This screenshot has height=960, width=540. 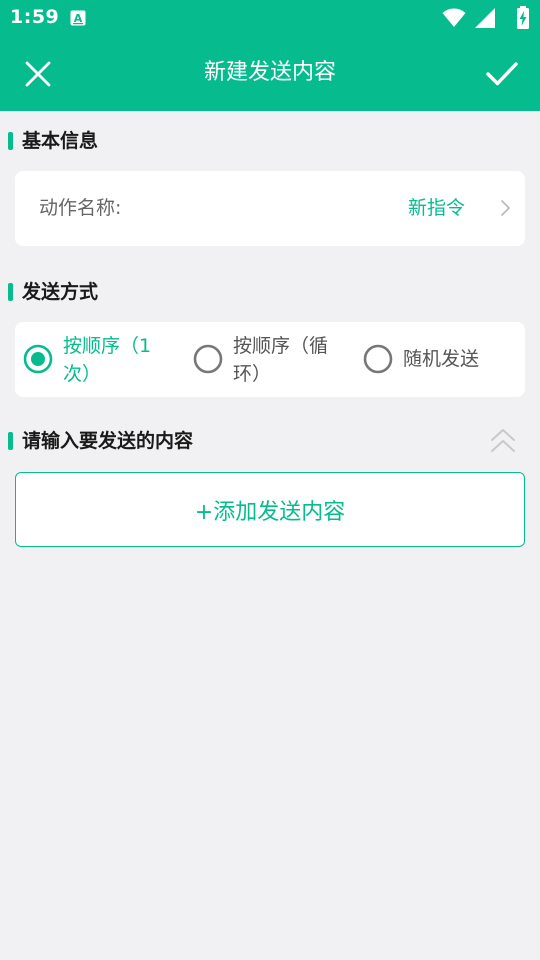 I want to click on check-icon, so click(x=502, y=74).